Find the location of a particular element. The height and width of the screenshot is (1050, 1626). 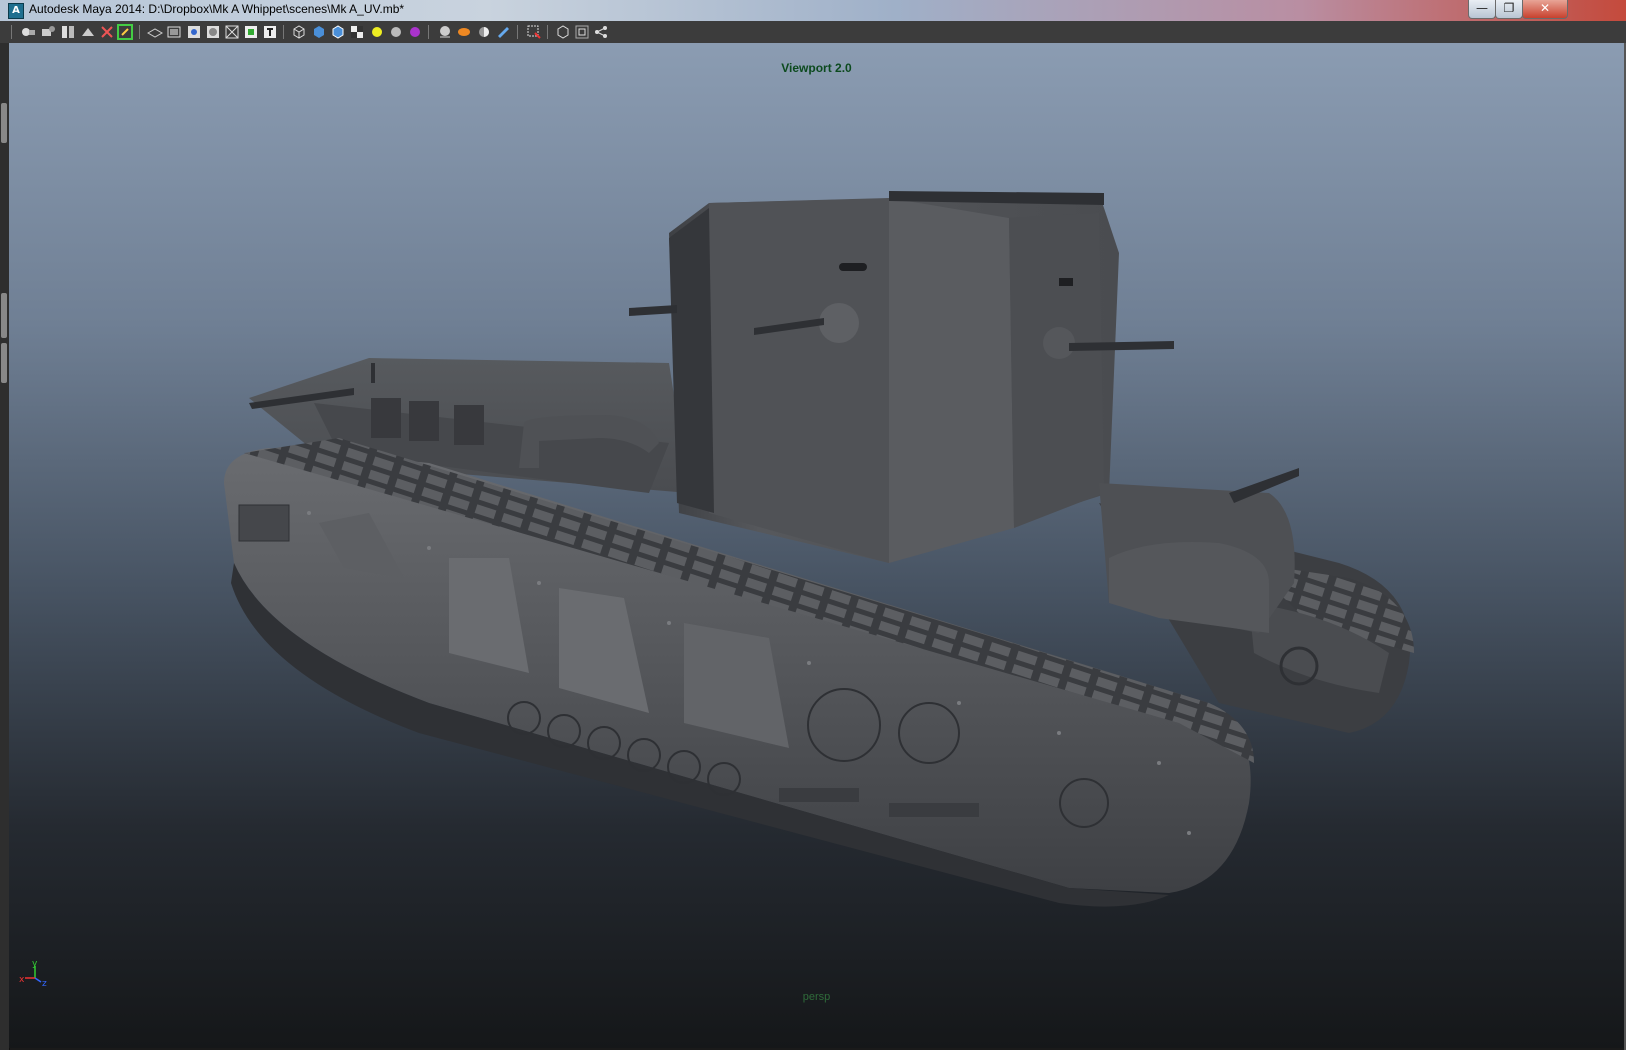

image-plane-icon is located at coordinates (88, 32).